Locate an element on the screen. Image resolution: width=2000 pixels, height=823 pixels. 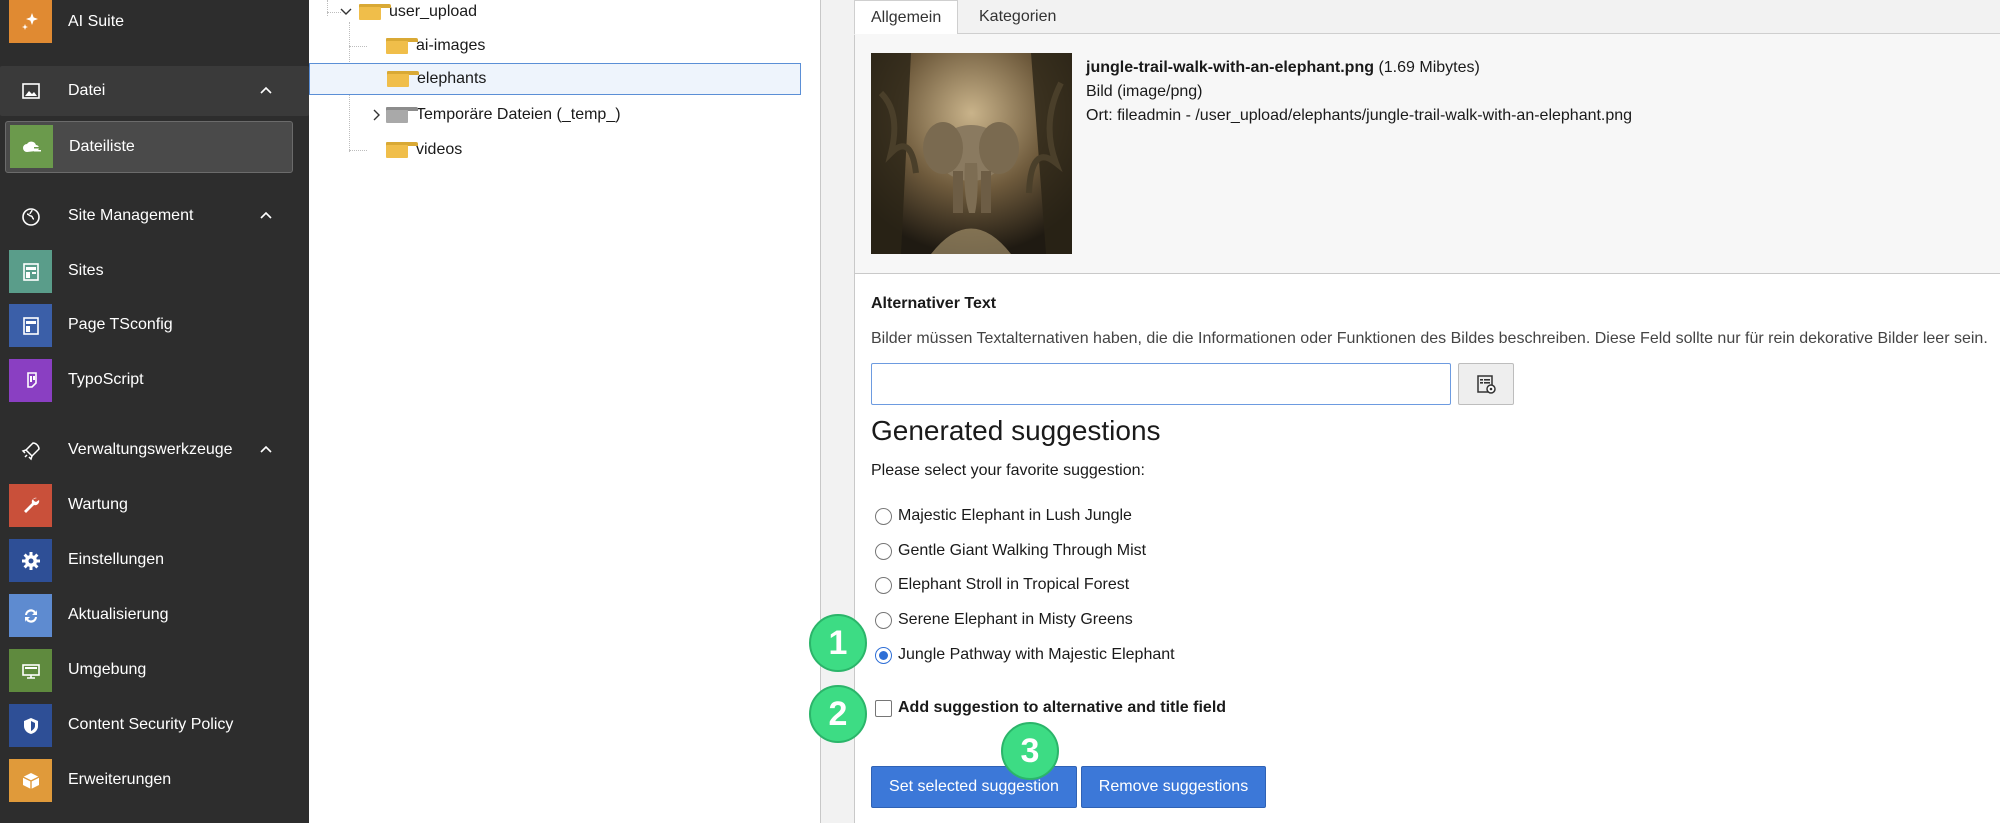
suggestion-label: Serene Elephant in Misty Greens is located at coordinates (1015, 619).